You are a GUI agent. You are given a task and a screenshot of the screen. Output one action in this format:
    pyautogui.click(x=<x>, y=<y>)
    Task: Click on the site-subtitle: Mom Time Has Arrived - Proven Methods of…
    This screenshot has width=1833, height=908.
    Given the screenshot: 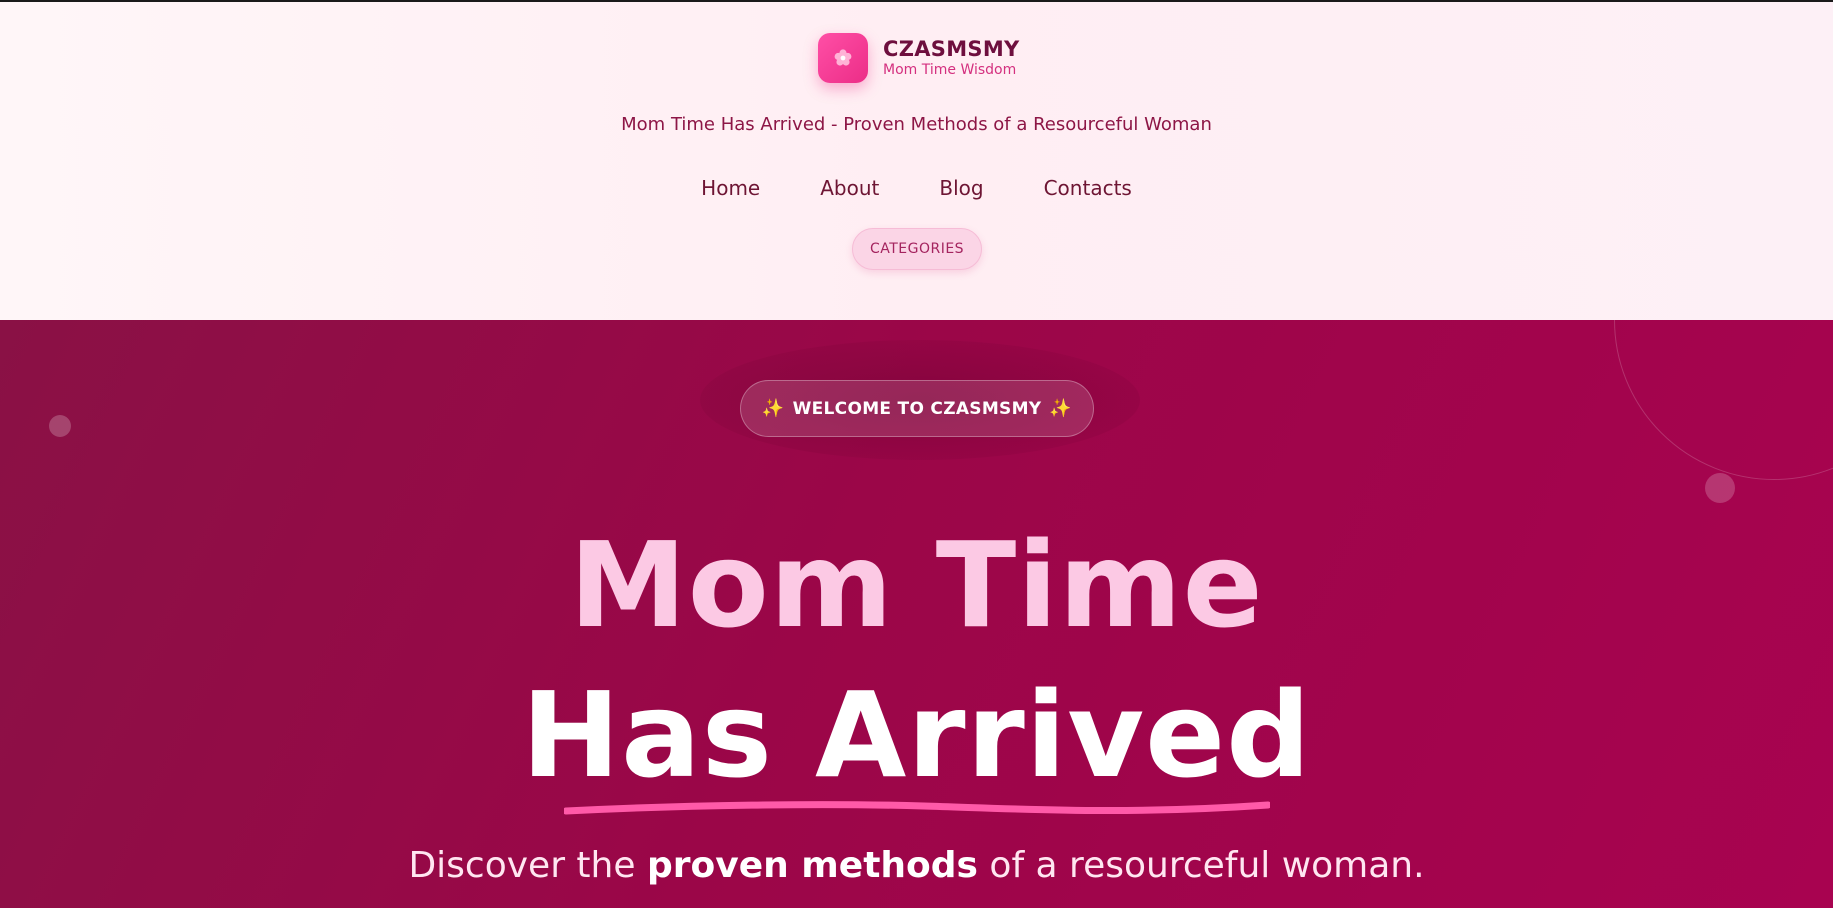 What is the action you would take?
    pyautogui.click(x=916, y=124)
    